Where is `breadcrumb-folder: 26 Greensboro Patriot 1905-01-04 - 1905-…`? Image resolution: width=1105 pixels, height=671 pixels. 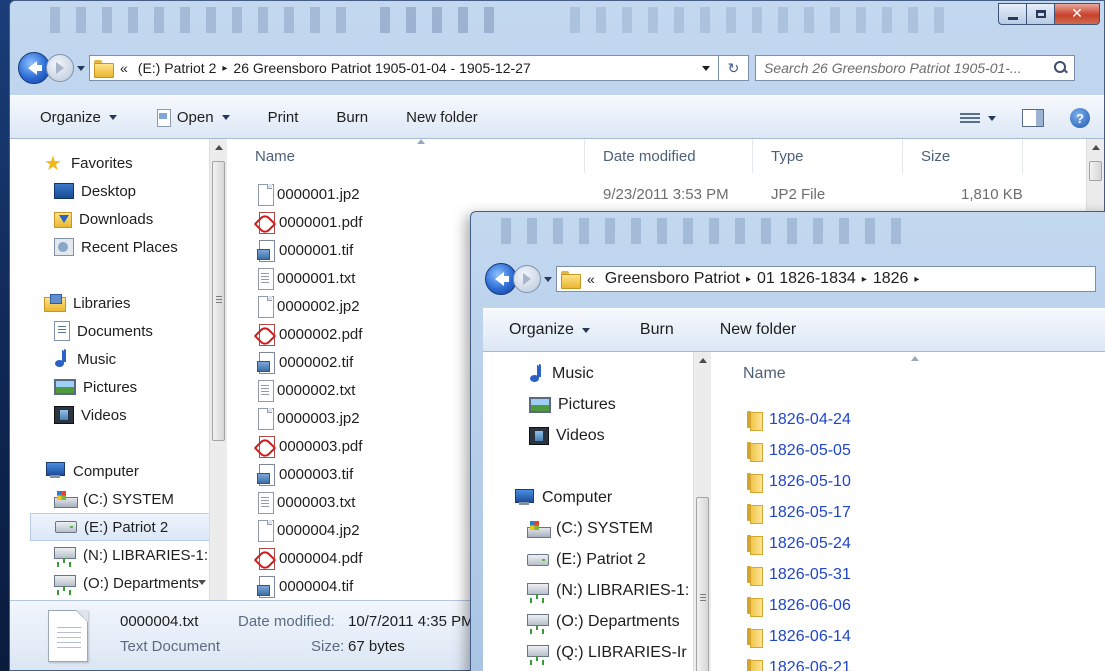 breadcrumb-folder: 26 Greensboro Patriot 1905-01-04 - 1905-… is located at coordinates (381, 68).